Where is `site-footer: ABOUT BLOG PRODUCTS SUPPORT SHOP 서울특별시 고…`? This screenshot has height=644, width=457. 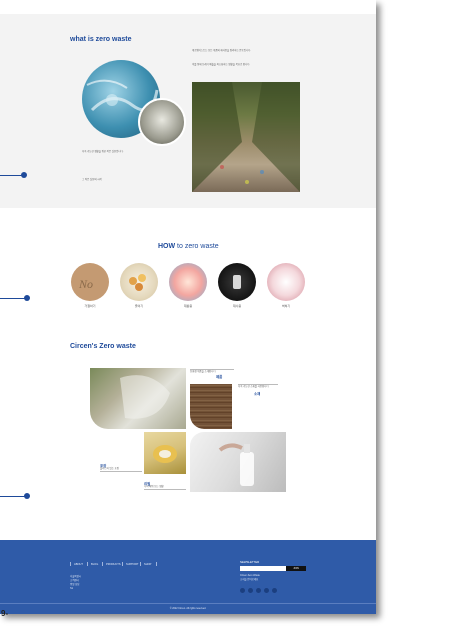
site-footer: ABOUT BLOG PRODUCTS SUPPORT SHOP 서울특별시 고… is located at coordinates (188, 577).